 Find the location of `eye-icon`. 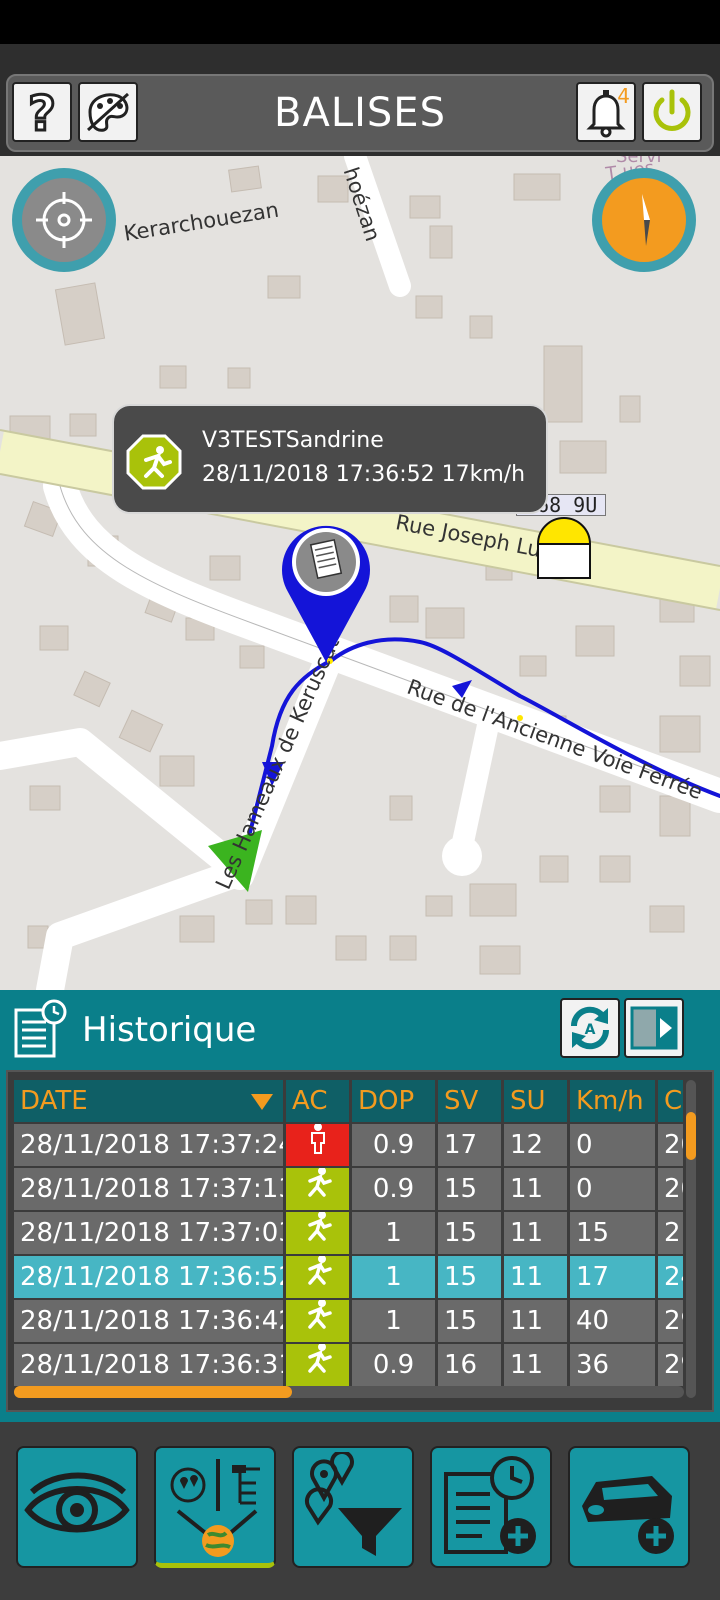

eye-icon is located at coordinates (77, 1502).